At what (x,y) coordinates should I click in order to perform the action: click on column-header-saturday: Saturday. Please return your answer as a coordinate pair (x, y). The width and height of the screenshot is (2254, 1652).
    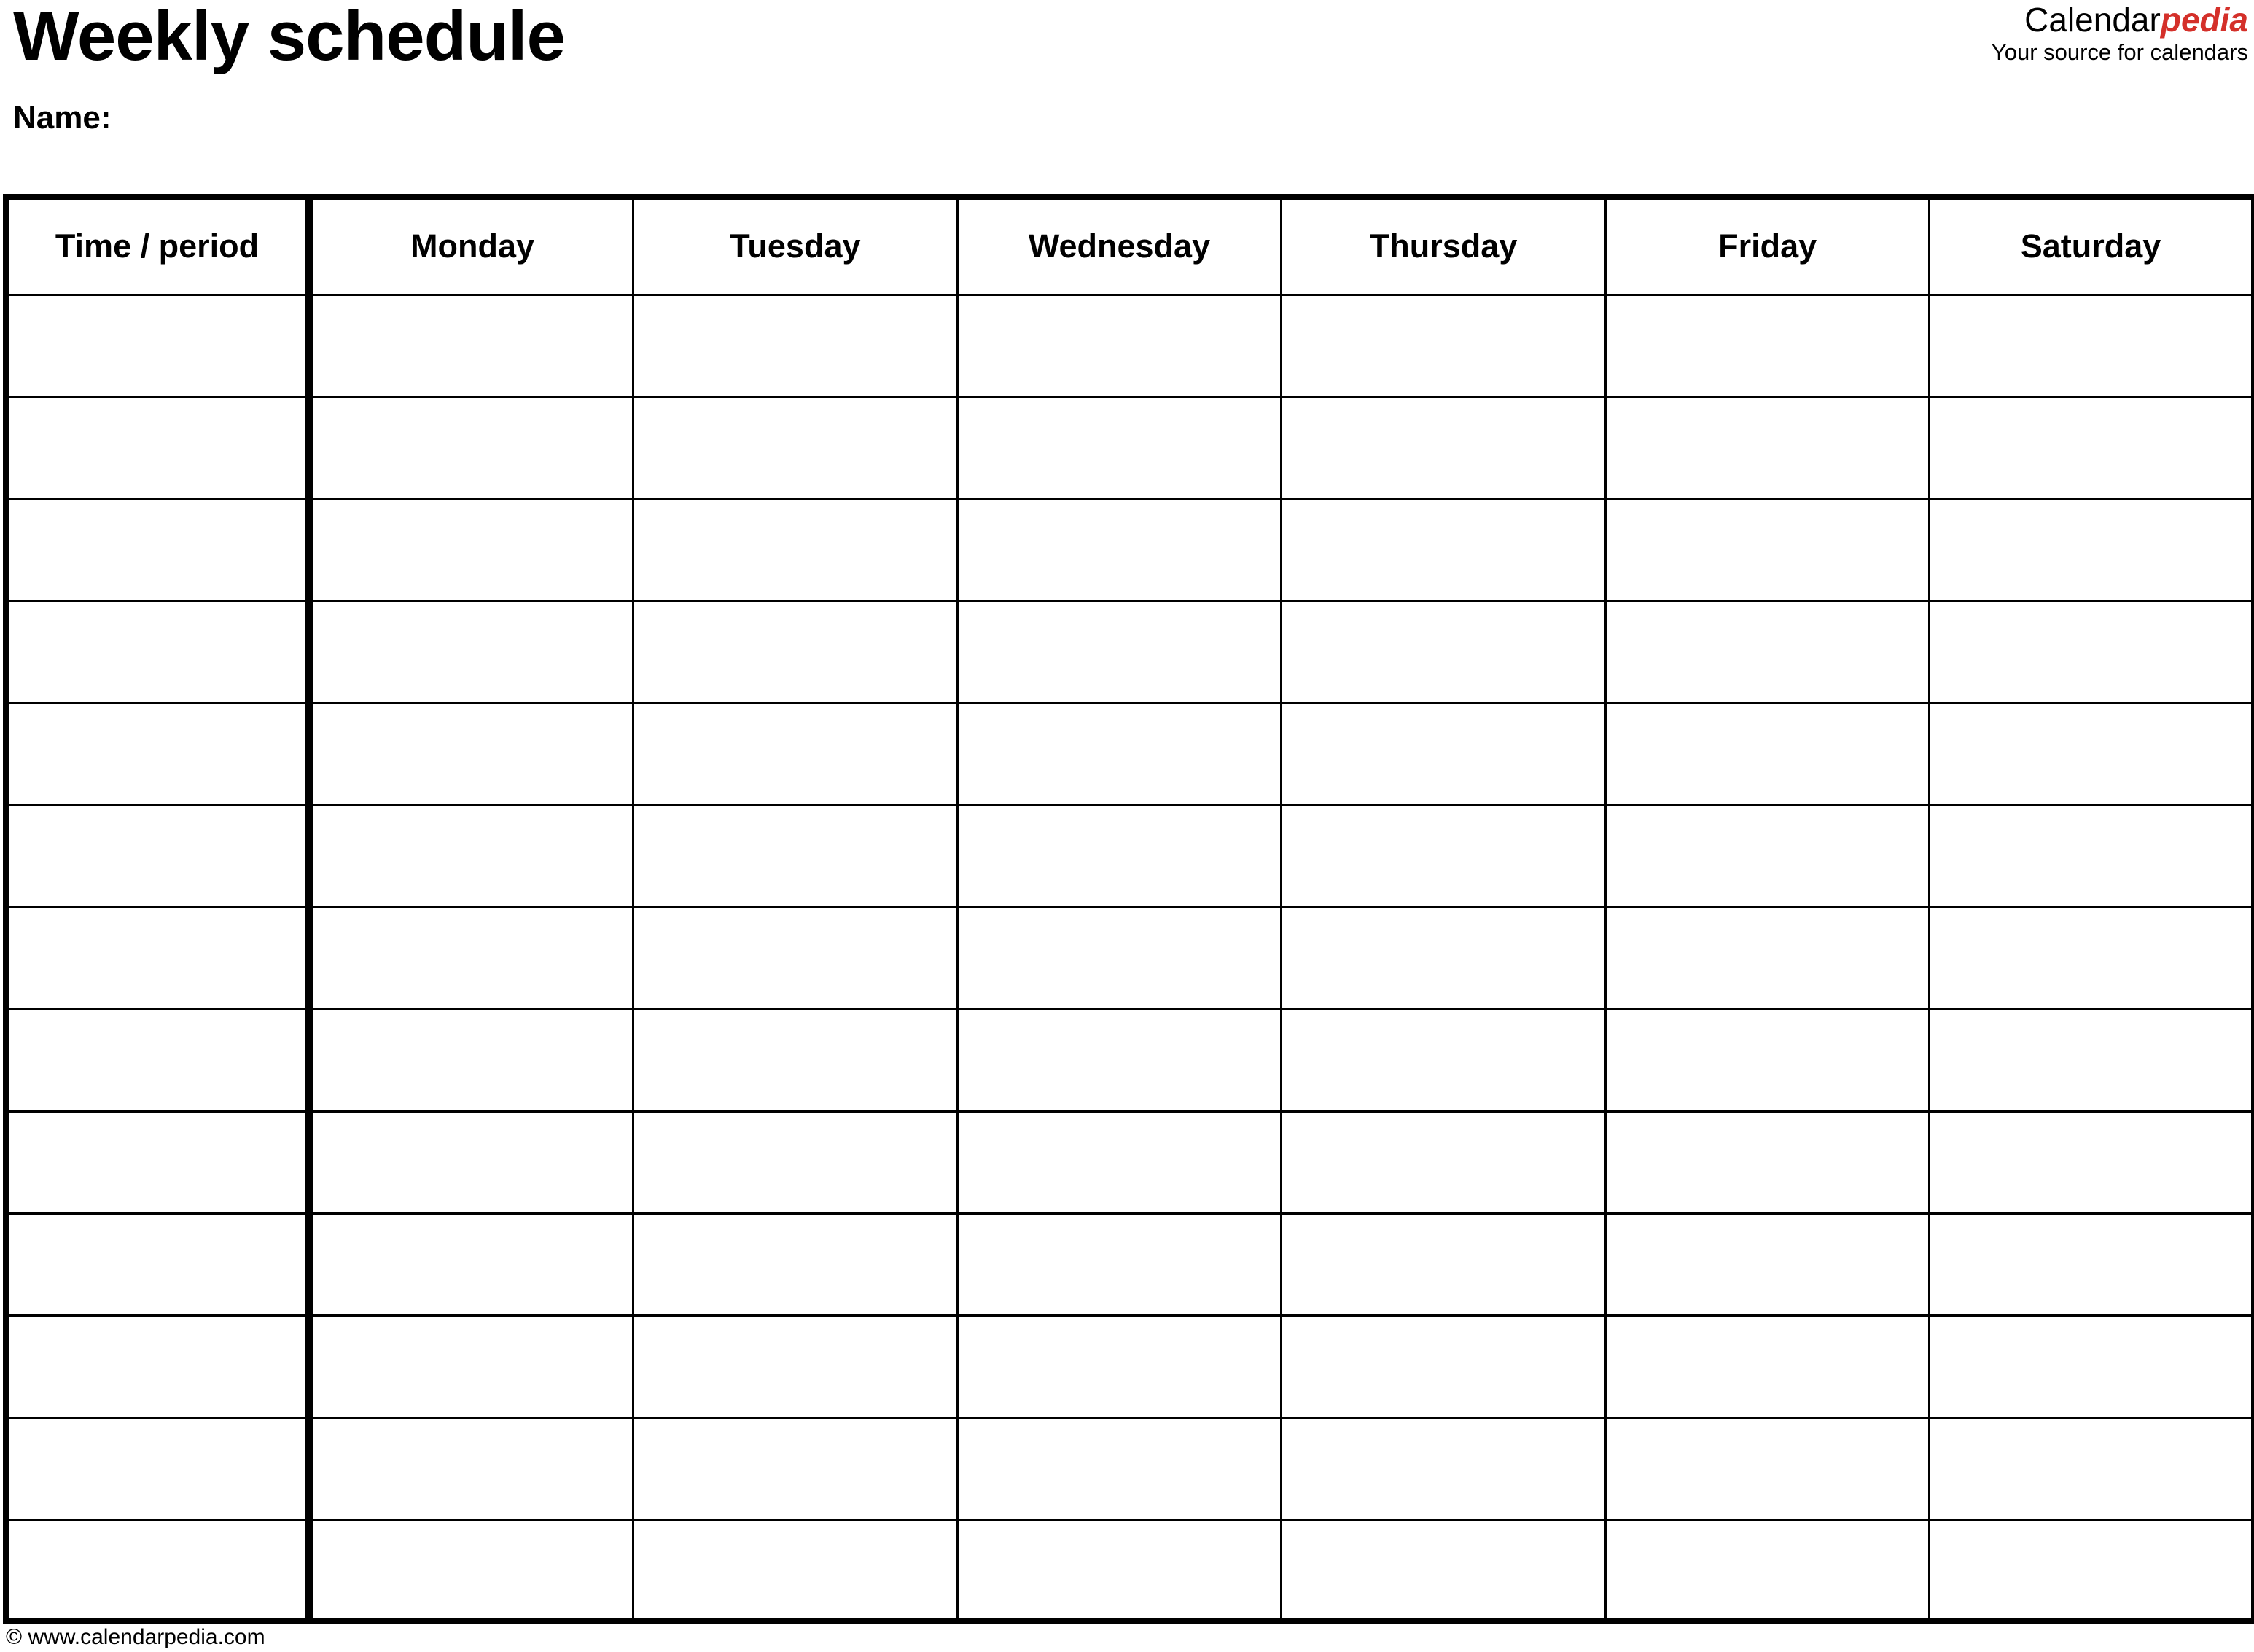
    Looking at the image, I should click on (2091, 246).